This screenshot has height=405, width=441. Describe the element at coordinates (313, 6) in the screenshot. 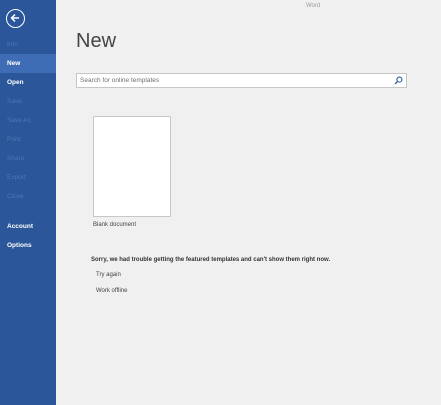

I see `app-name: Word` at that location.